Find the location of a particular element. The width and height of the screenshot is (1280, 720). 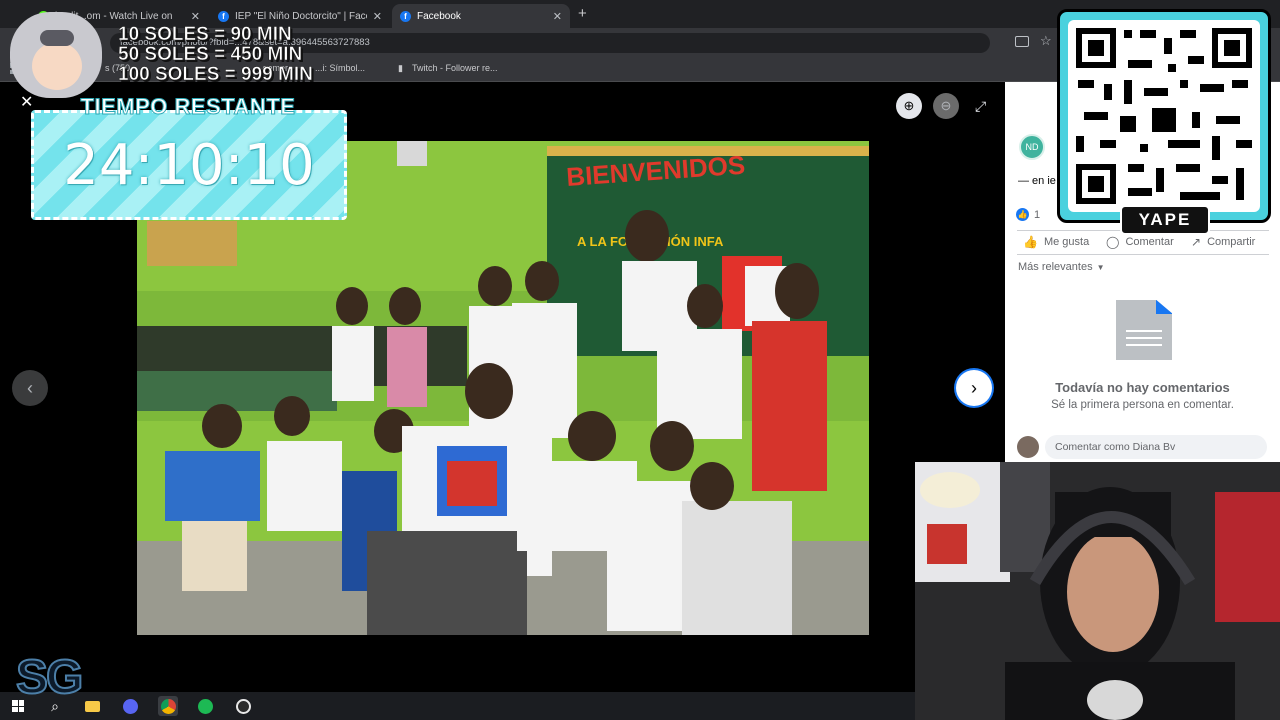

yape-qr-frame is located at coordinates (1164, 116).